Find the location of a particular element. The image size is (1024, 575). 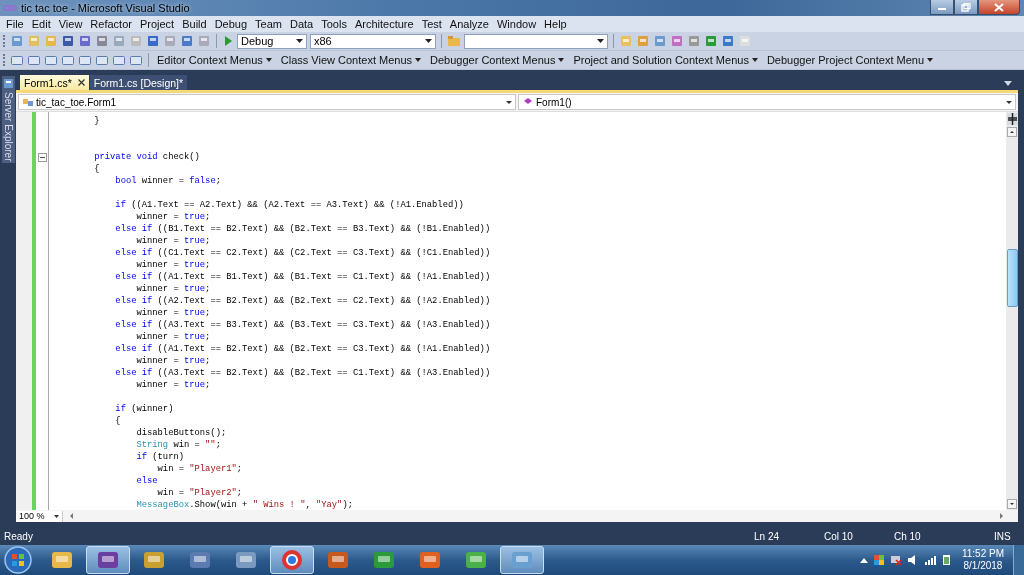

battery-icon is located at coordinates (946, 560).